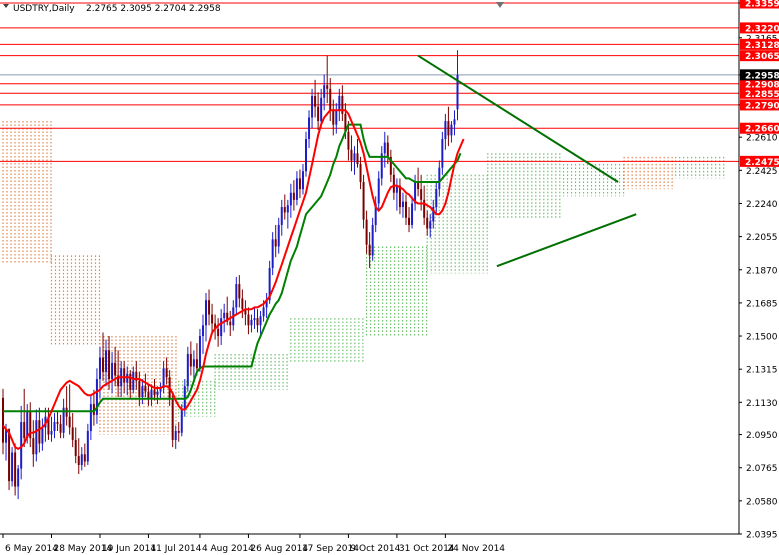 The height and width of the screenshot is (555, 779). Describe the element at coordinates (762, 172) in the screenshot. I see `y-tick-label-5: 2.2425` at that location.